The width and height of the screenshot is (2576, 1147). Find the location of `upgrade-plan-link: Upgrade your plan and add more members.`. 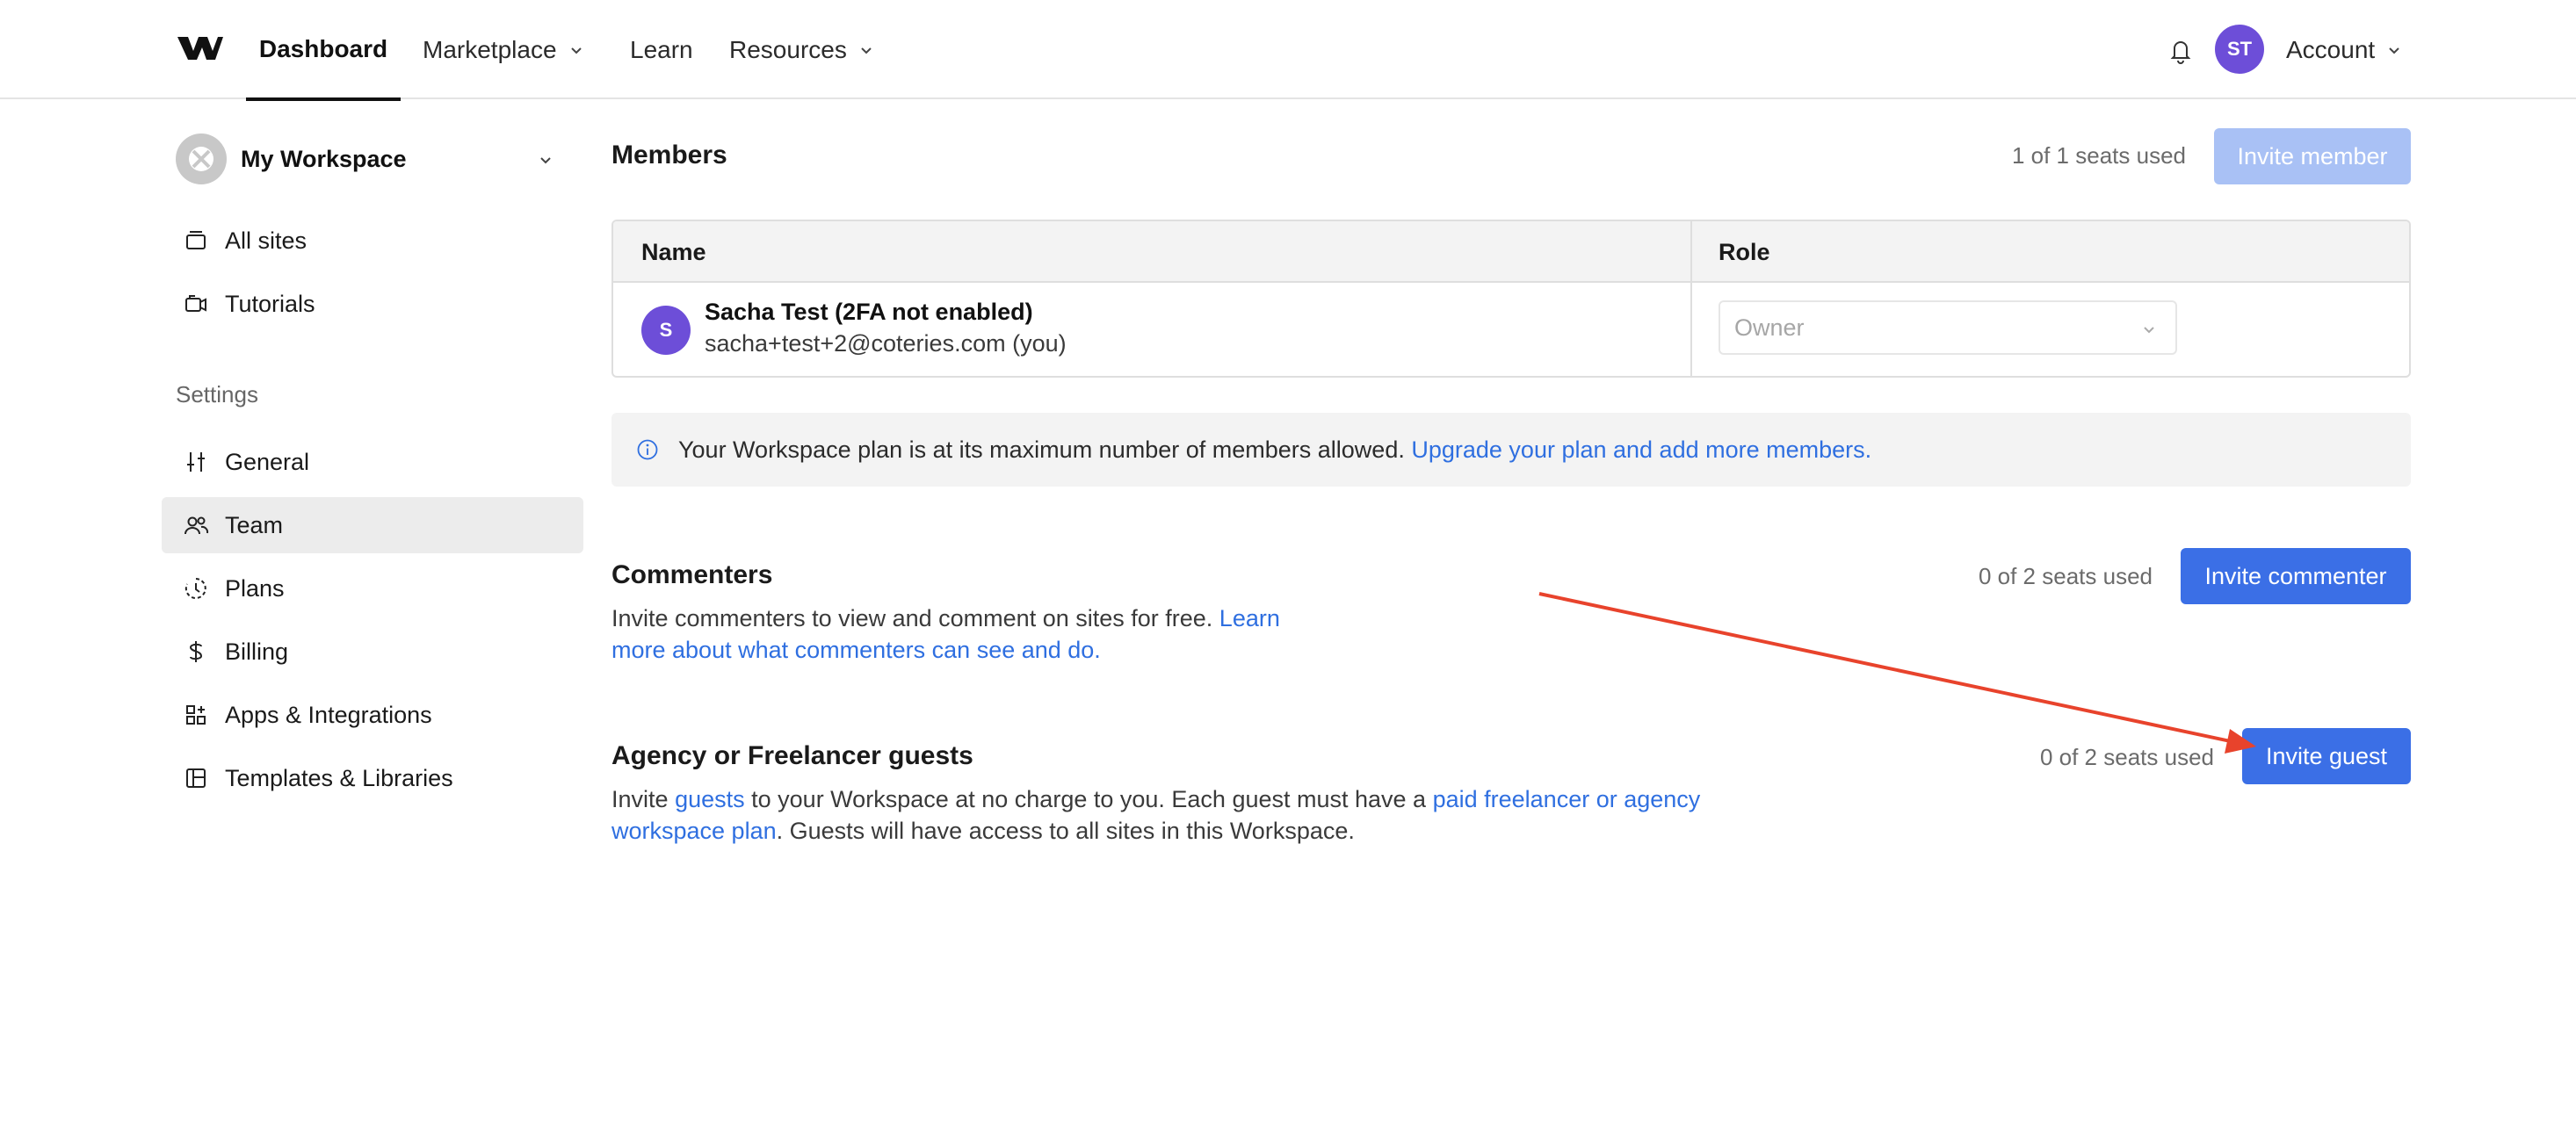

upgrade-plan-link: Upgrade your plan and add more members. is located at coordinates (1641, 450).